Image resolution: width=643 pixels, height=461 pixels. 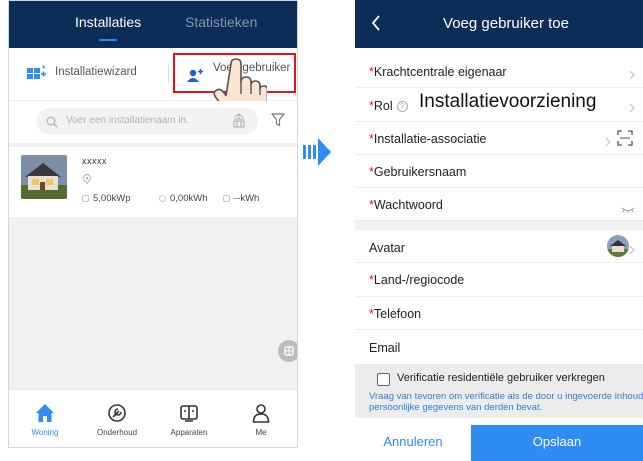 I want to click on scan-icon, so click(x=239, y=123).